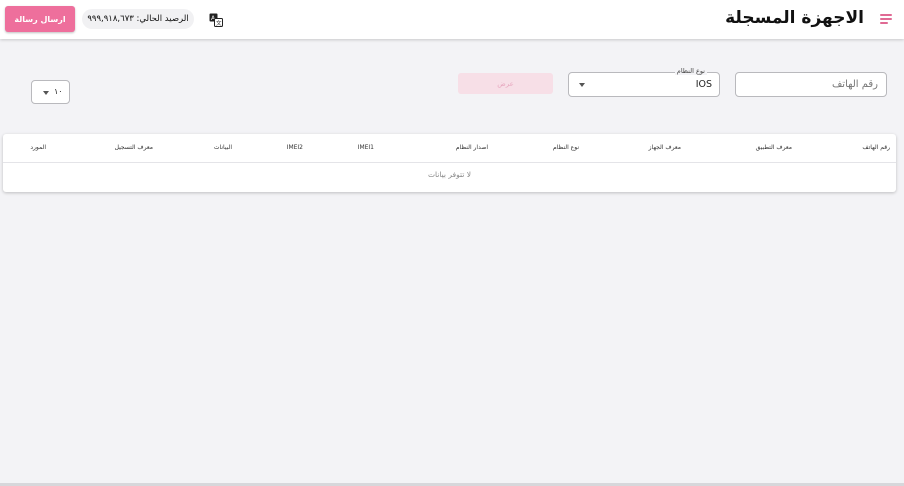 Image resolution: width=904 pixels, height=486 pixels. What do you see at coordinates (219, 23) in the screenshot?
I see `svg-text: 文` at bounding box center [219, 23].